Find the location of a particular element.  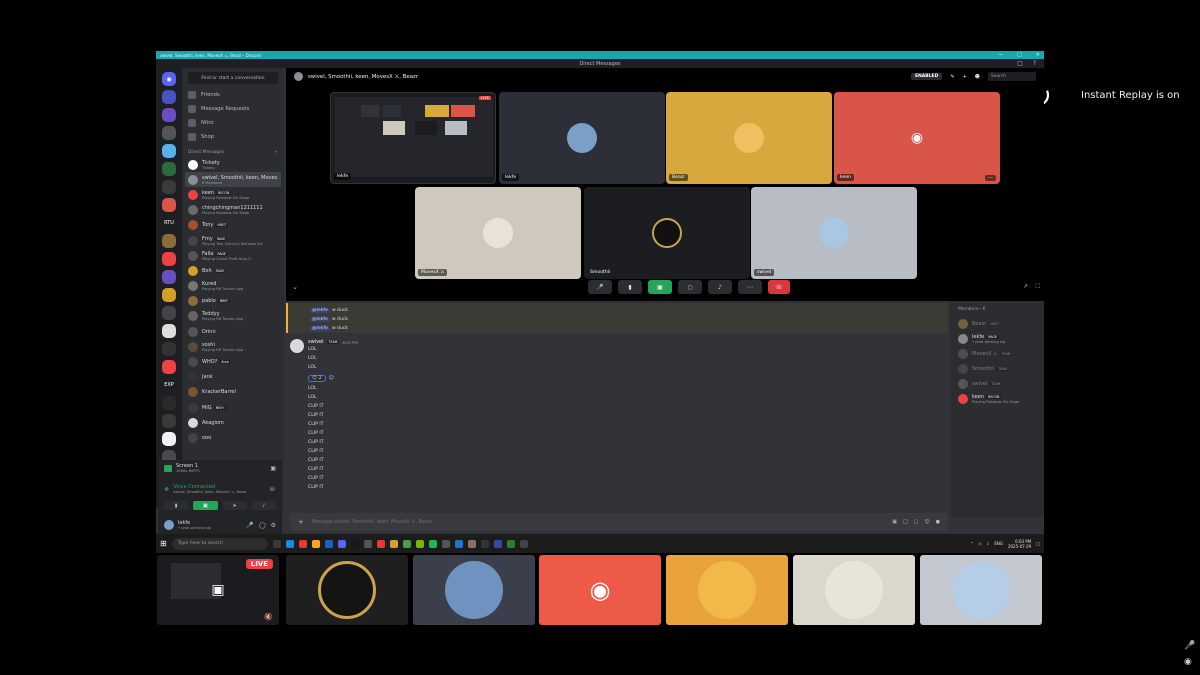

dm-item: Drinn is located at coordinates (233, 331).